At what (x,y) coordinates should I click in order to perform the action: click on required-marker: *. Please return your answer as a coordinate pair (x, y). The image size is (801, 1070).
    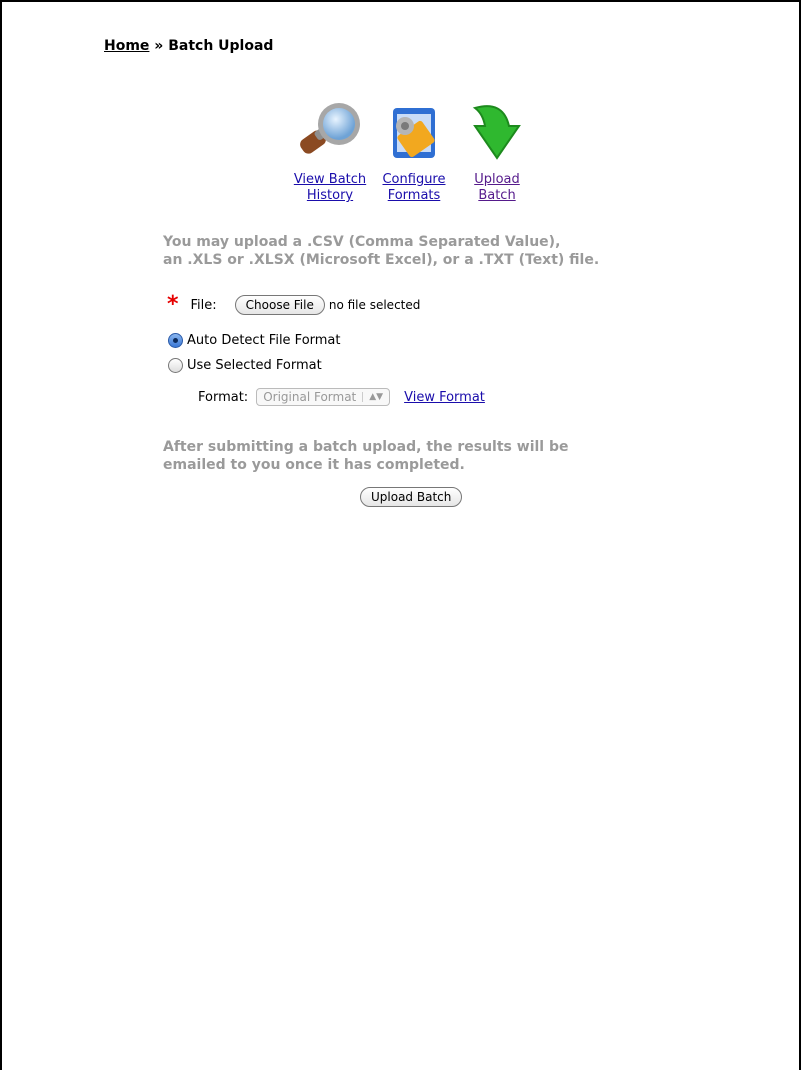
    Looking at the image, I should click on (173, 304).